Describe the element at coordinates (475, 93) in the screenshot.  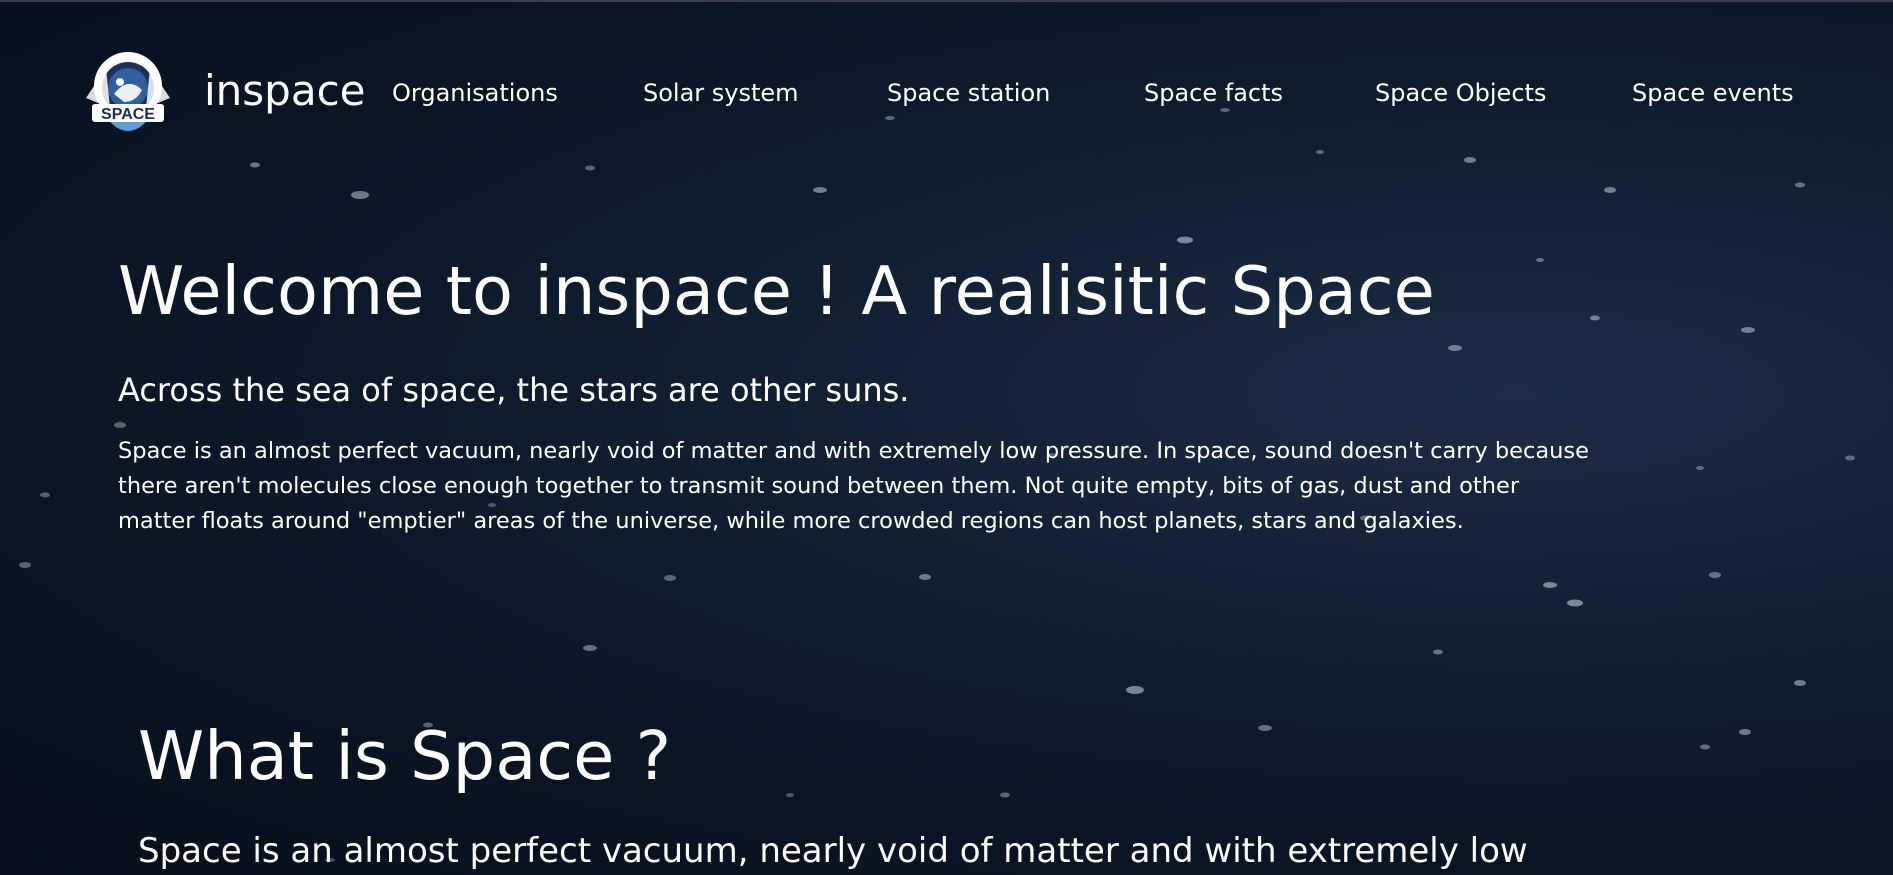
I see `nav-organisations: Organisations` at that location.